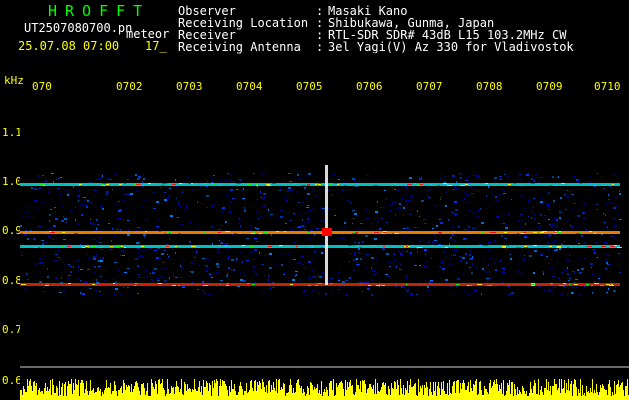 This screenshot has height=400, width=629. Describe the element at coordinates (99, 11) in the screenshot. I see `app-title: HROFFT` at that location.